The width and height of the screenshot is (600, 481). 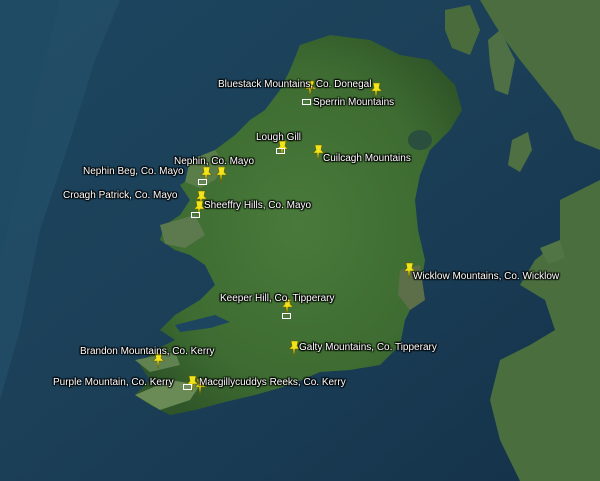 What do you see at coordinates (486, 277) in the screenshot?
I see `placemark-label-wicklow: Wicklow Mountains, Co. Wicklow` at bounding box center [486, 277].